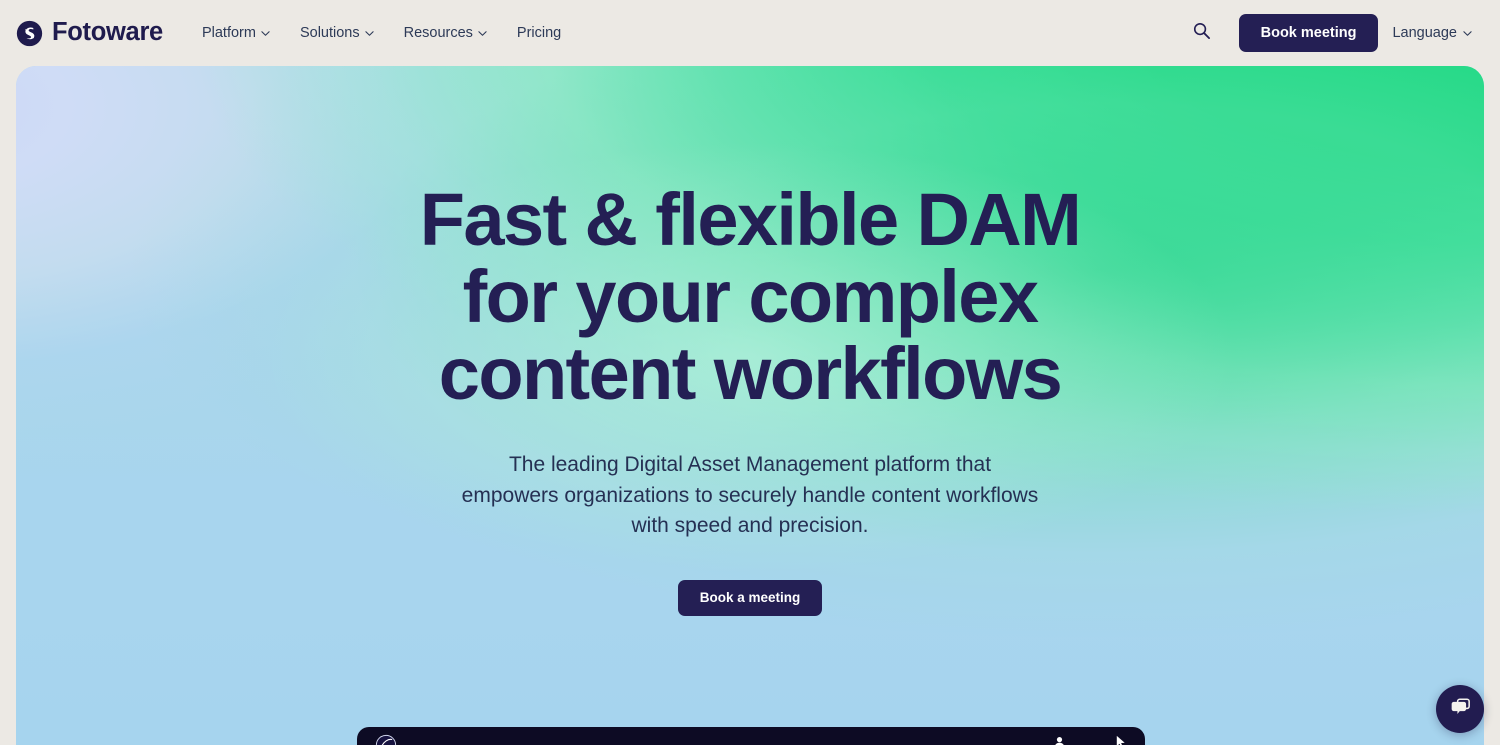 This screenshot has height=745, width=1500. Describe the element at coordinates (751, 736) in the screenshot. I see `product-screenshot-panel` at that location.